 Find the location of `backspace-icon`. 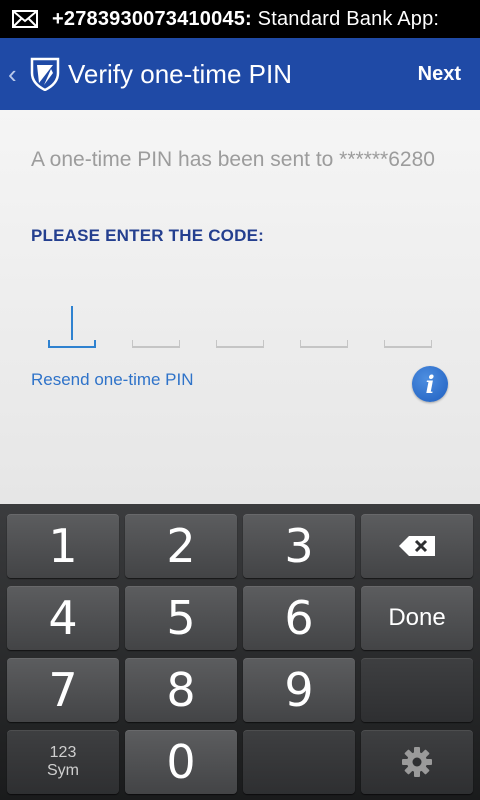

backspace-icon is located at coordinates (417, 546).